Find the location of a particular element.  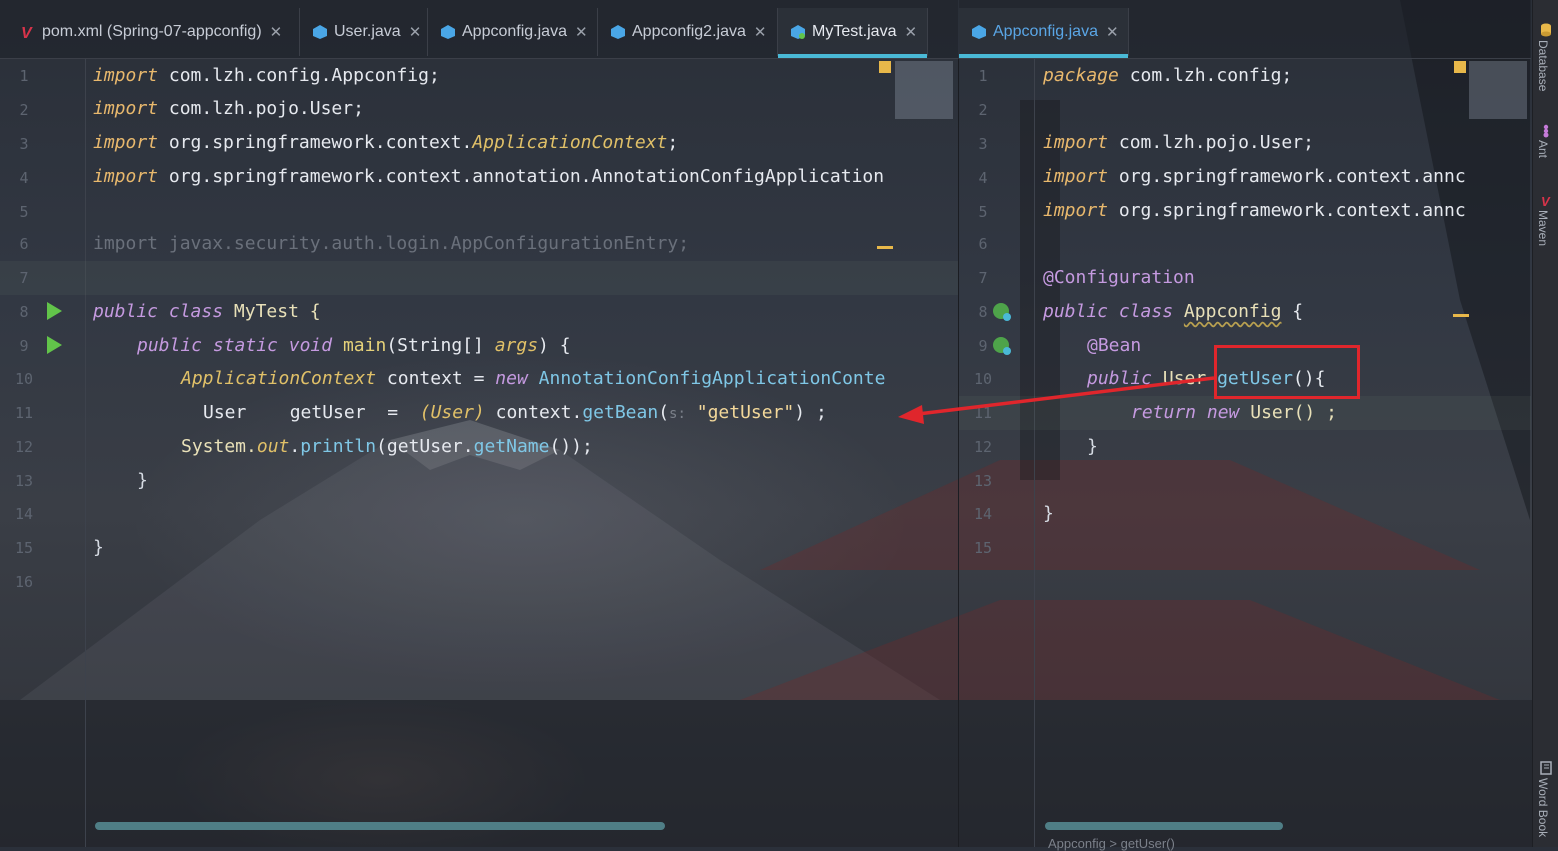

right-tool-strip: Database Ant V Maven Word Book is located at coordinates (1545, 423).